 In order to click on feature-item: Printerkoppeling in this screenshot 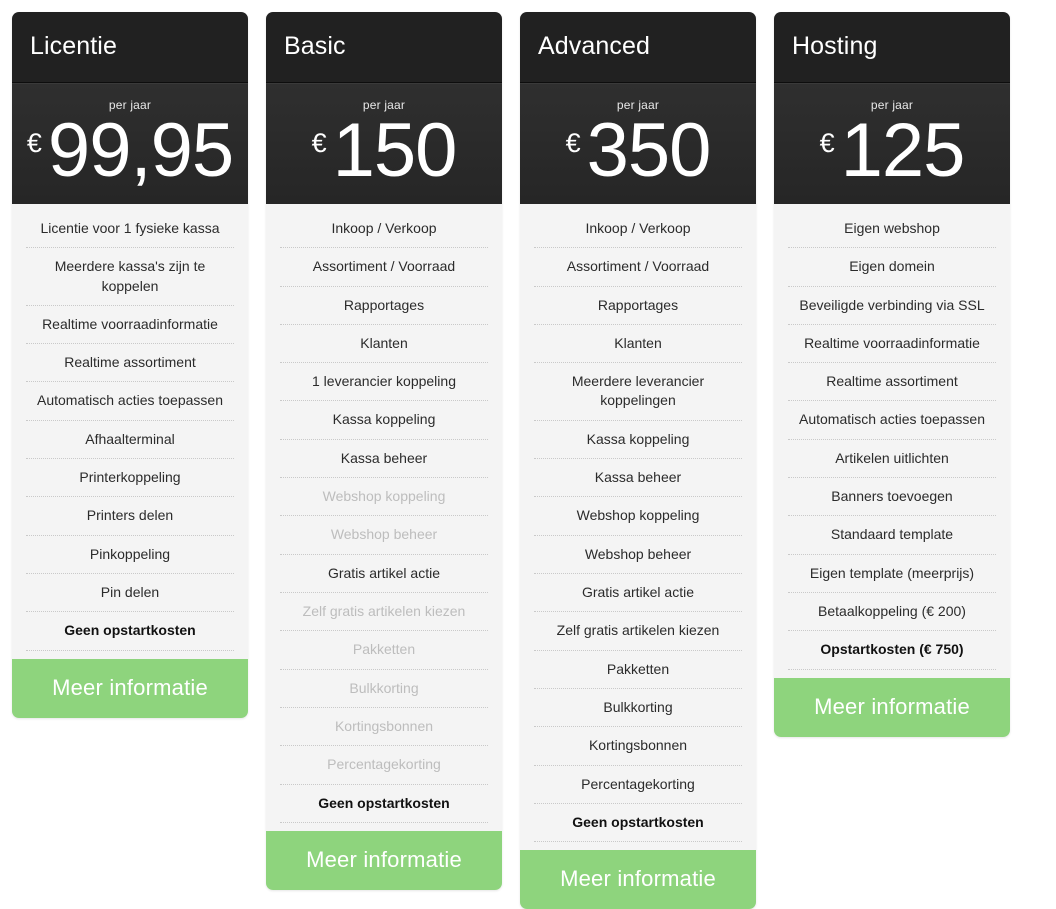, I will do `click(130, 478)`.